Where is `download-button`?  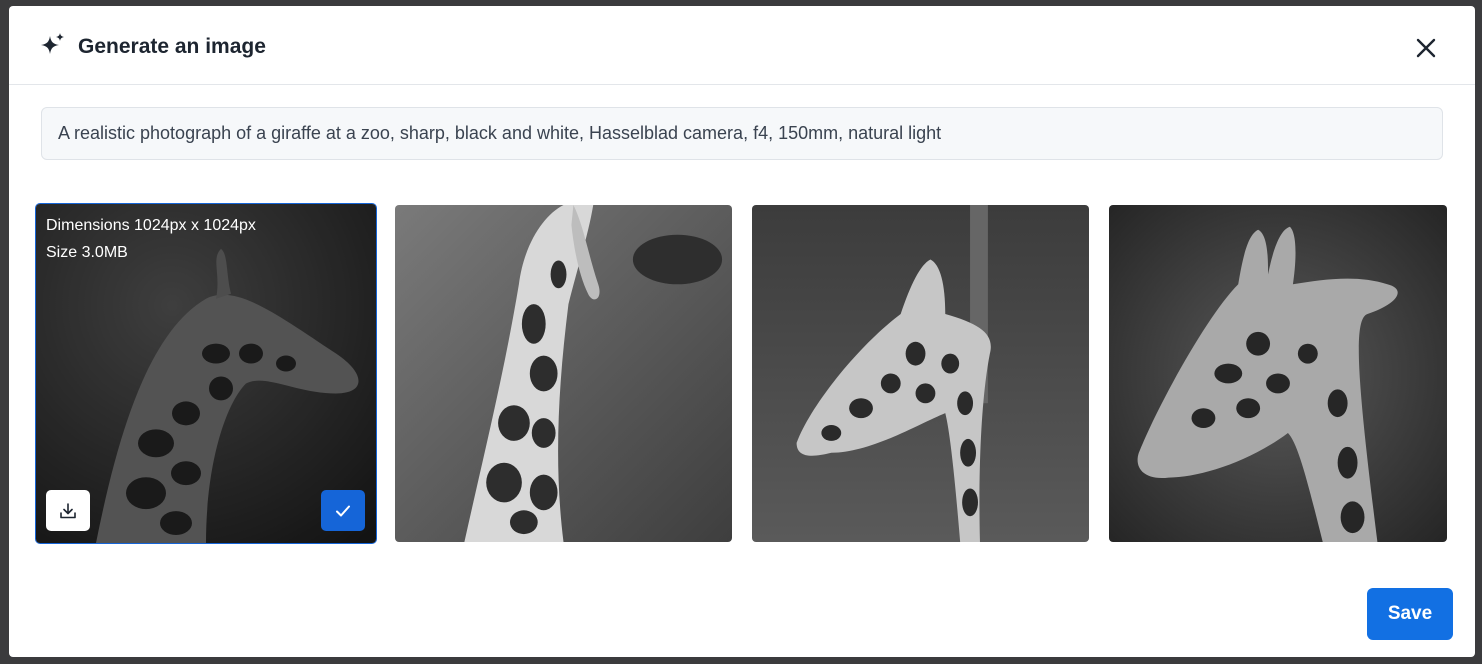 download-button is located at coordinates (68, 510).